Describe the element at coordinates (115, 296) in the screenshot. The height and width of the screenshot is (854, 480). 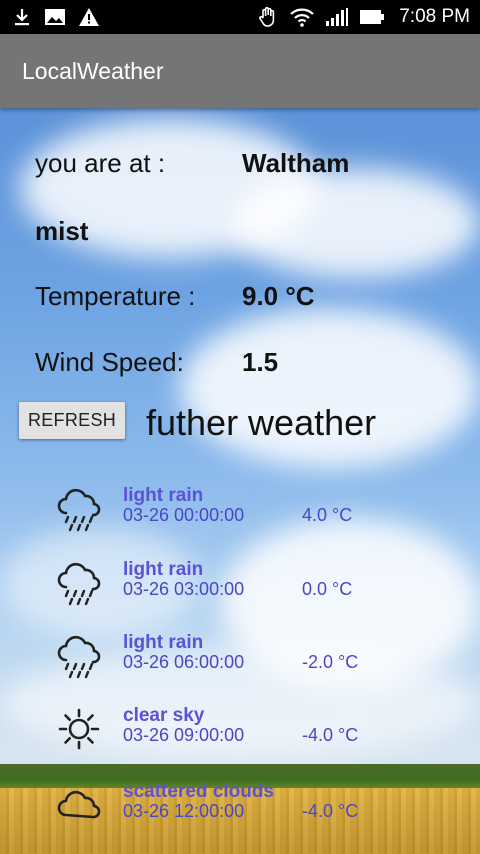
I see `temperature-label: Temperature :` at that location.